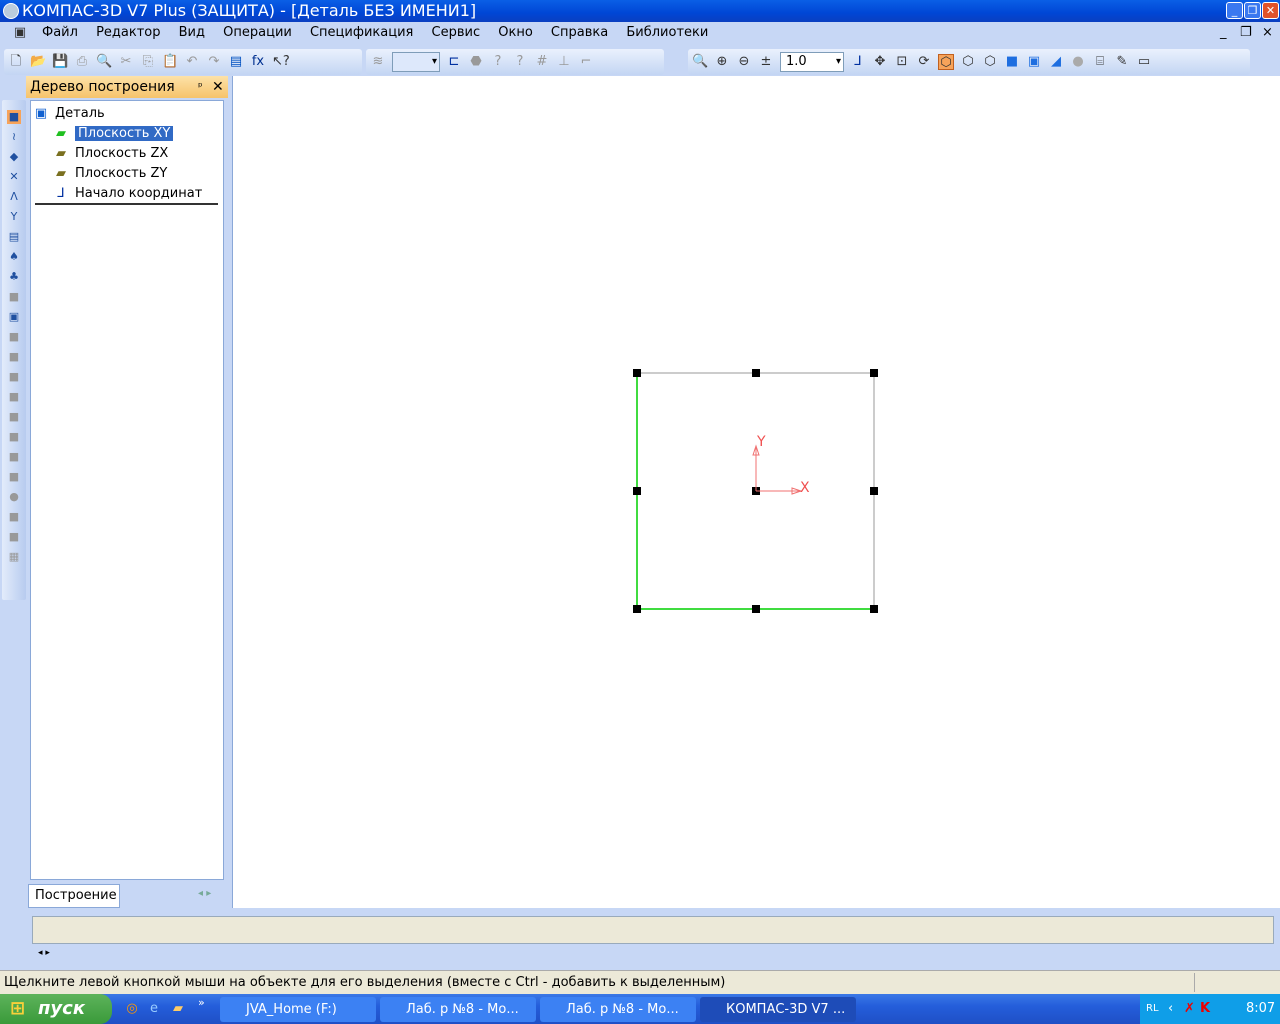 The width and height of the screenshot is (1280, 1024). What do you see at coordinates (1267, 33) in the screenshot?
I see `mdi-close-button: ×` at bounding box center [1267, 33].